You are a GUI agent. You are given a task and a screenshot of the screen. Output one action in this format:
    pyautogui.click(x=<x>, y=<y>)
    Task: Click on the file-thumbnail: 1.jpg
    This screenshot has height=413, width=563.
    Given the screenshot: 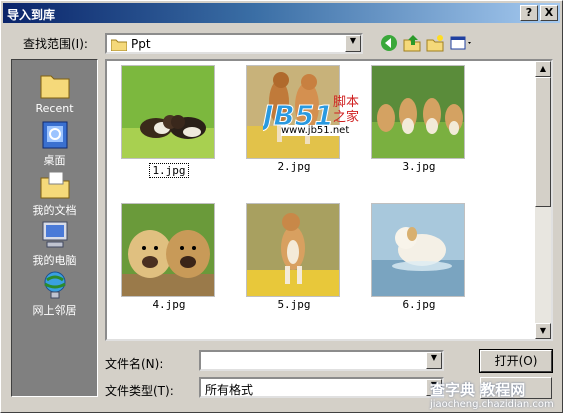 What is the action you would take?
    pyautogui.click(x=169, y=121)
    